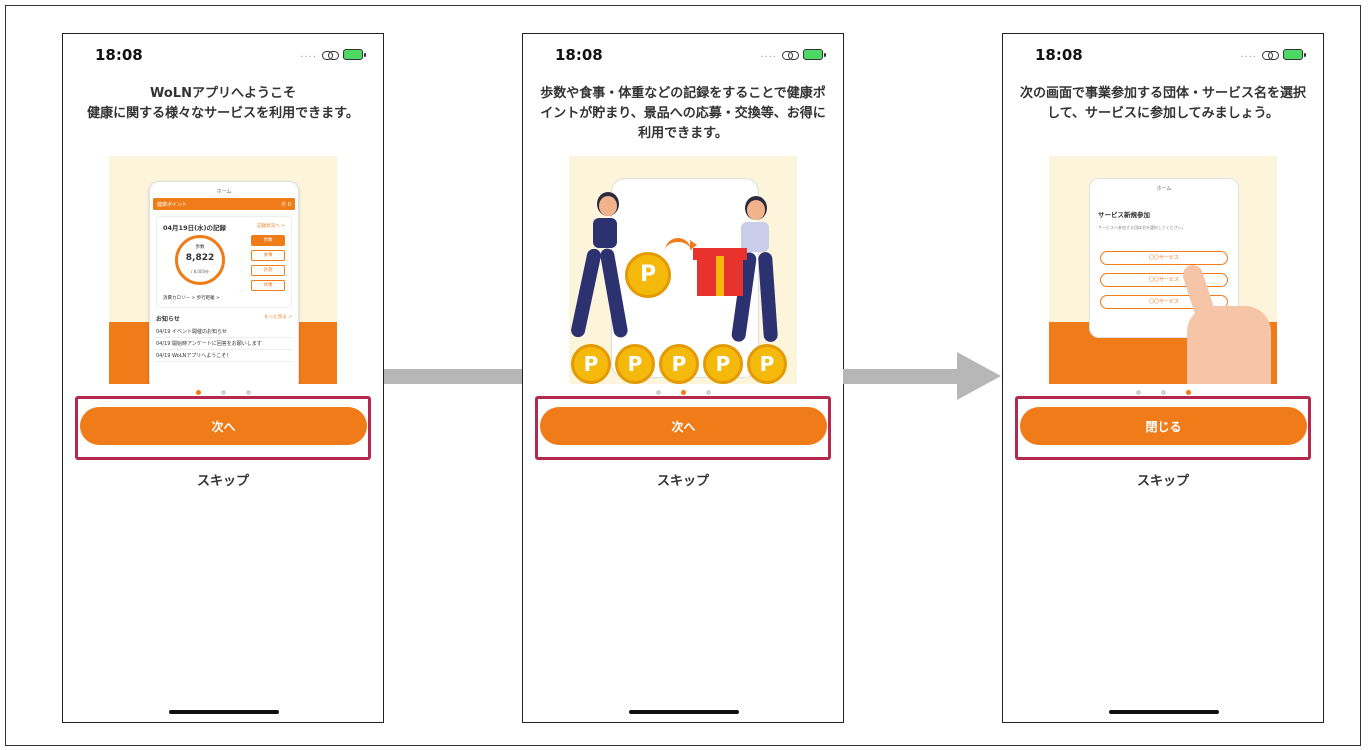 The height and width of the screenshot is (750, 1369). I want to click on mock-button-meal: 食事, so click(268, 255).